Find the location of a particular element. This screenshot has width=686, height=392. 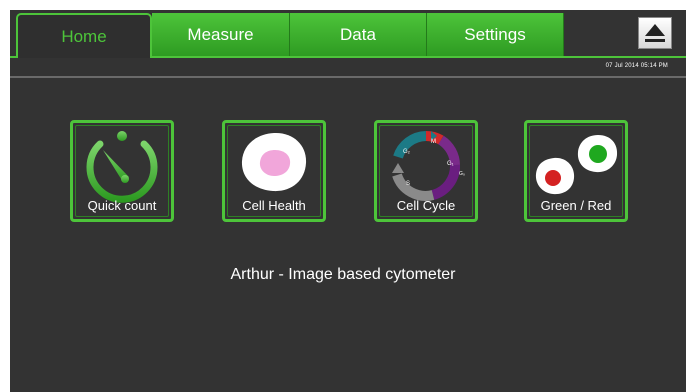

phase-label-g1: G₁ is located at coordinates (450, 164).